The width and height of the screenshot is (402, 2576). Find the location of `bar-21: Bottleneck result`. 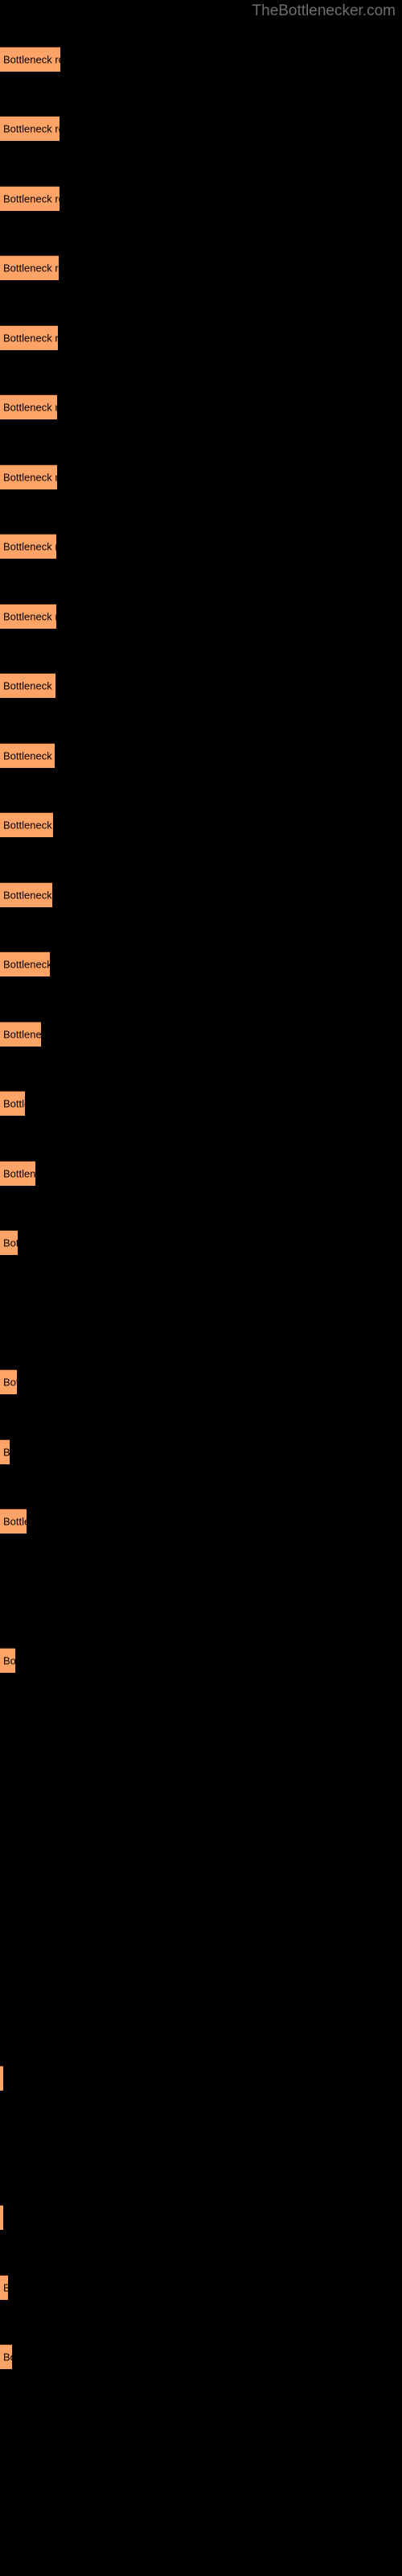

bar-21: Bottleneck result is located at coordinates (5, 1451).